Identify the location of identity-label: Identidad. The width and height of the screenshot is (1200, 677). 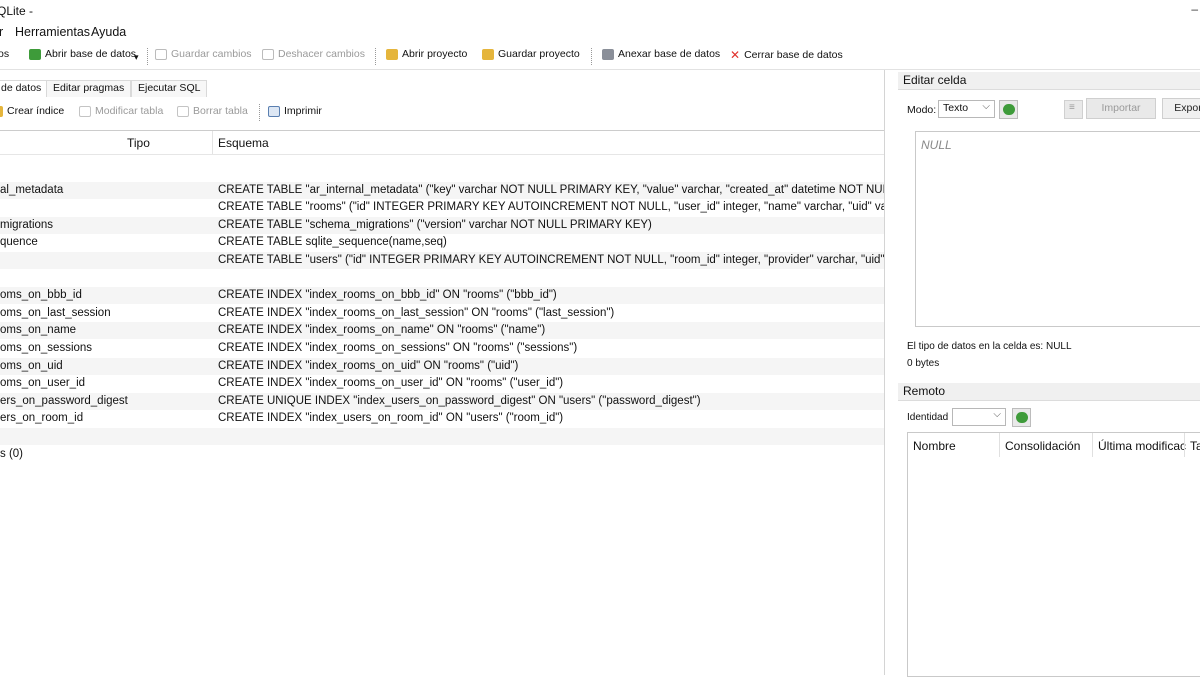
(928, 417).